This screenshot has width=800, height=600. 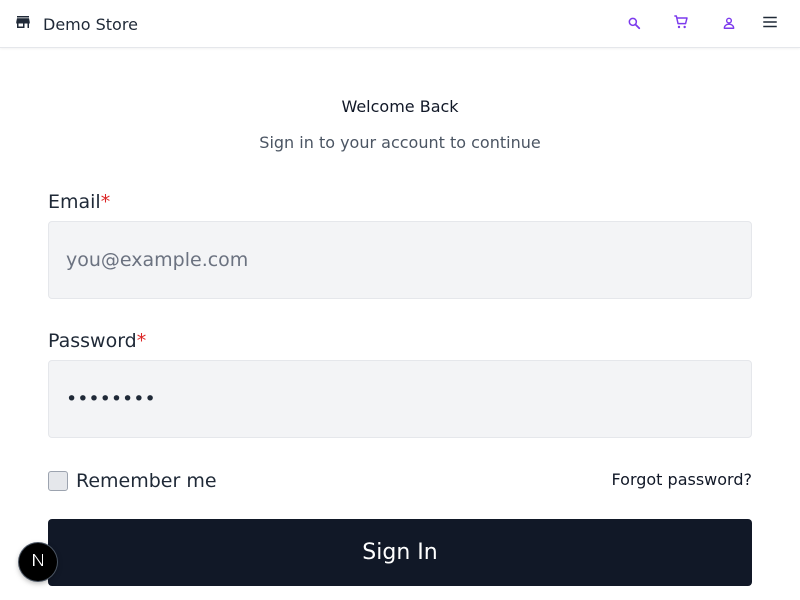 I want to click on dev-tools-badge, so click(x=38, y=562).